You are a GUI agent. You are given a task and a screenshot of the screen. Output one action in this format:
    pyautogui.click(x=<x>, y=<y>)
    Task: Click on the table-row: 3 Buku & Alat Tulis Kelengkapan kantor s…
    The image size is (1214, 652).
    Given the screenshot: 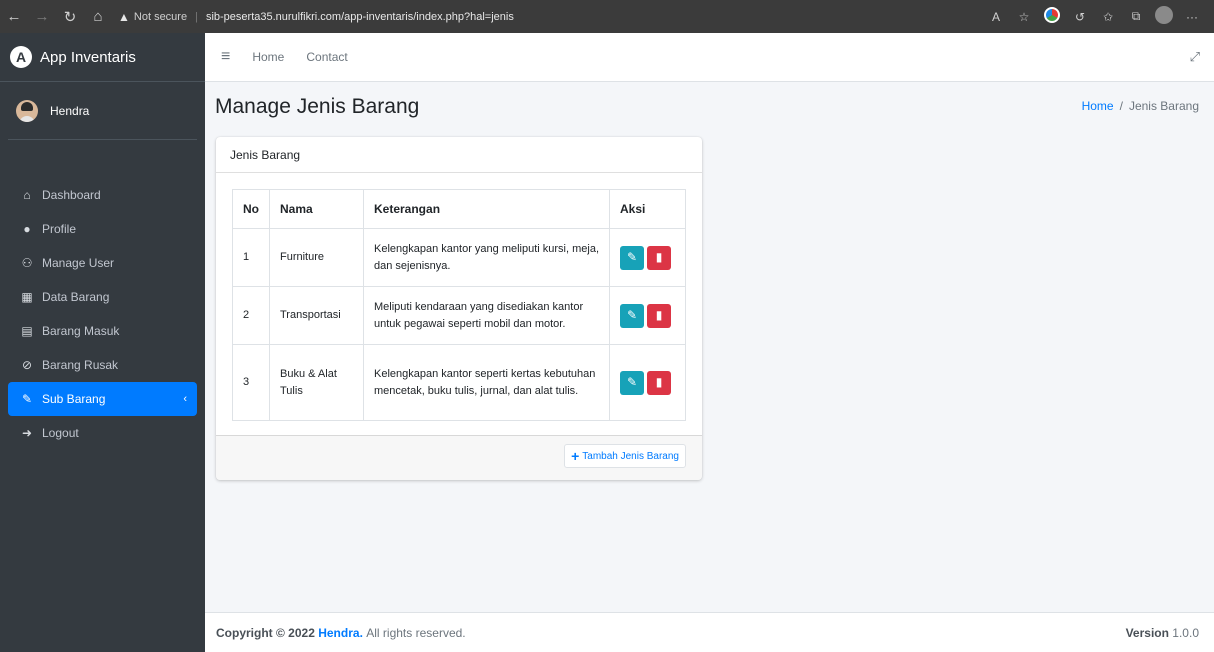 What is the action you would take?
    pyautogui.click(x=459, y=382)
    